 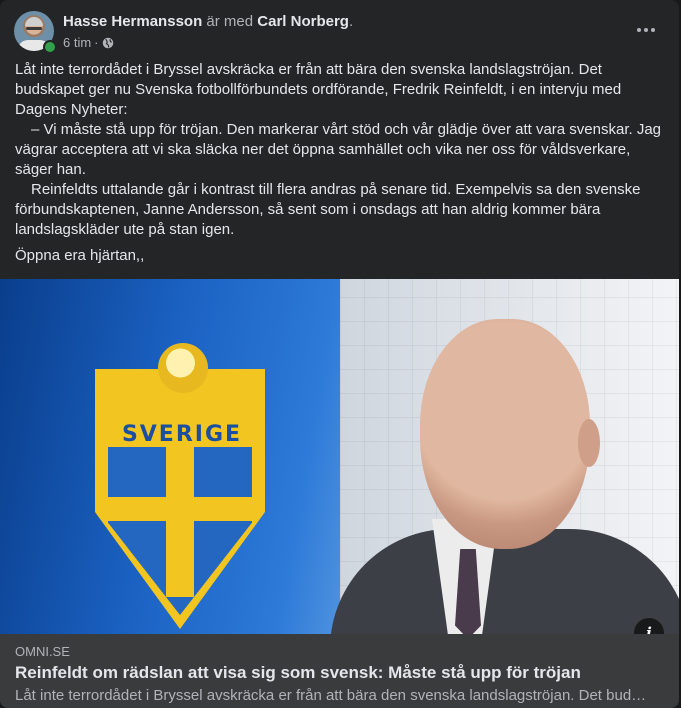 I want to click on post-paragraph: Öppna era hjärtan,,, so click(x=80, y=255).